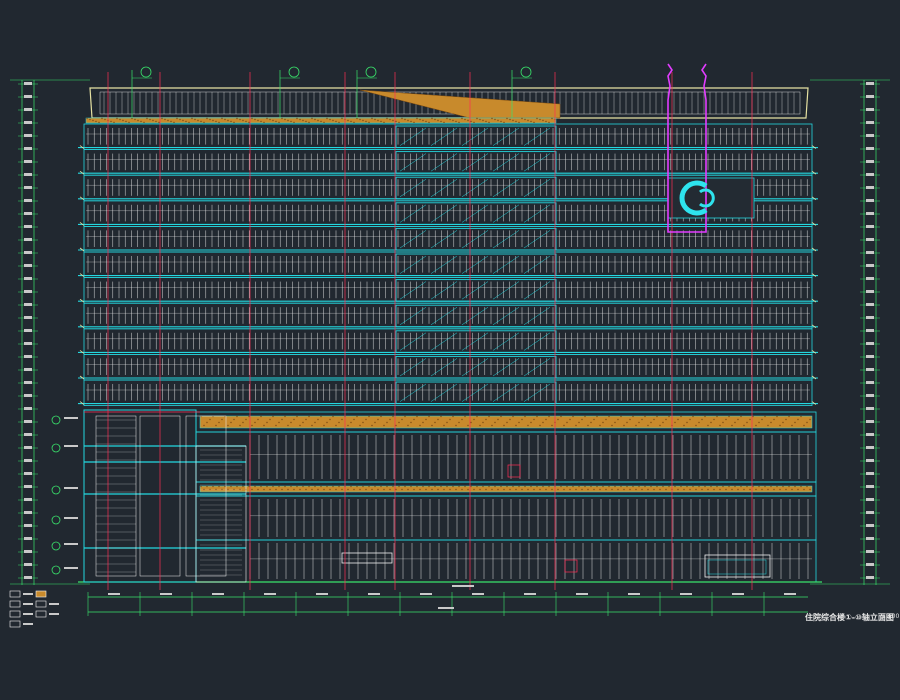  What do you see at coordinates (371, 72) in the screenshot?
I see `axis-bubble` at bounding box center [371, 72].